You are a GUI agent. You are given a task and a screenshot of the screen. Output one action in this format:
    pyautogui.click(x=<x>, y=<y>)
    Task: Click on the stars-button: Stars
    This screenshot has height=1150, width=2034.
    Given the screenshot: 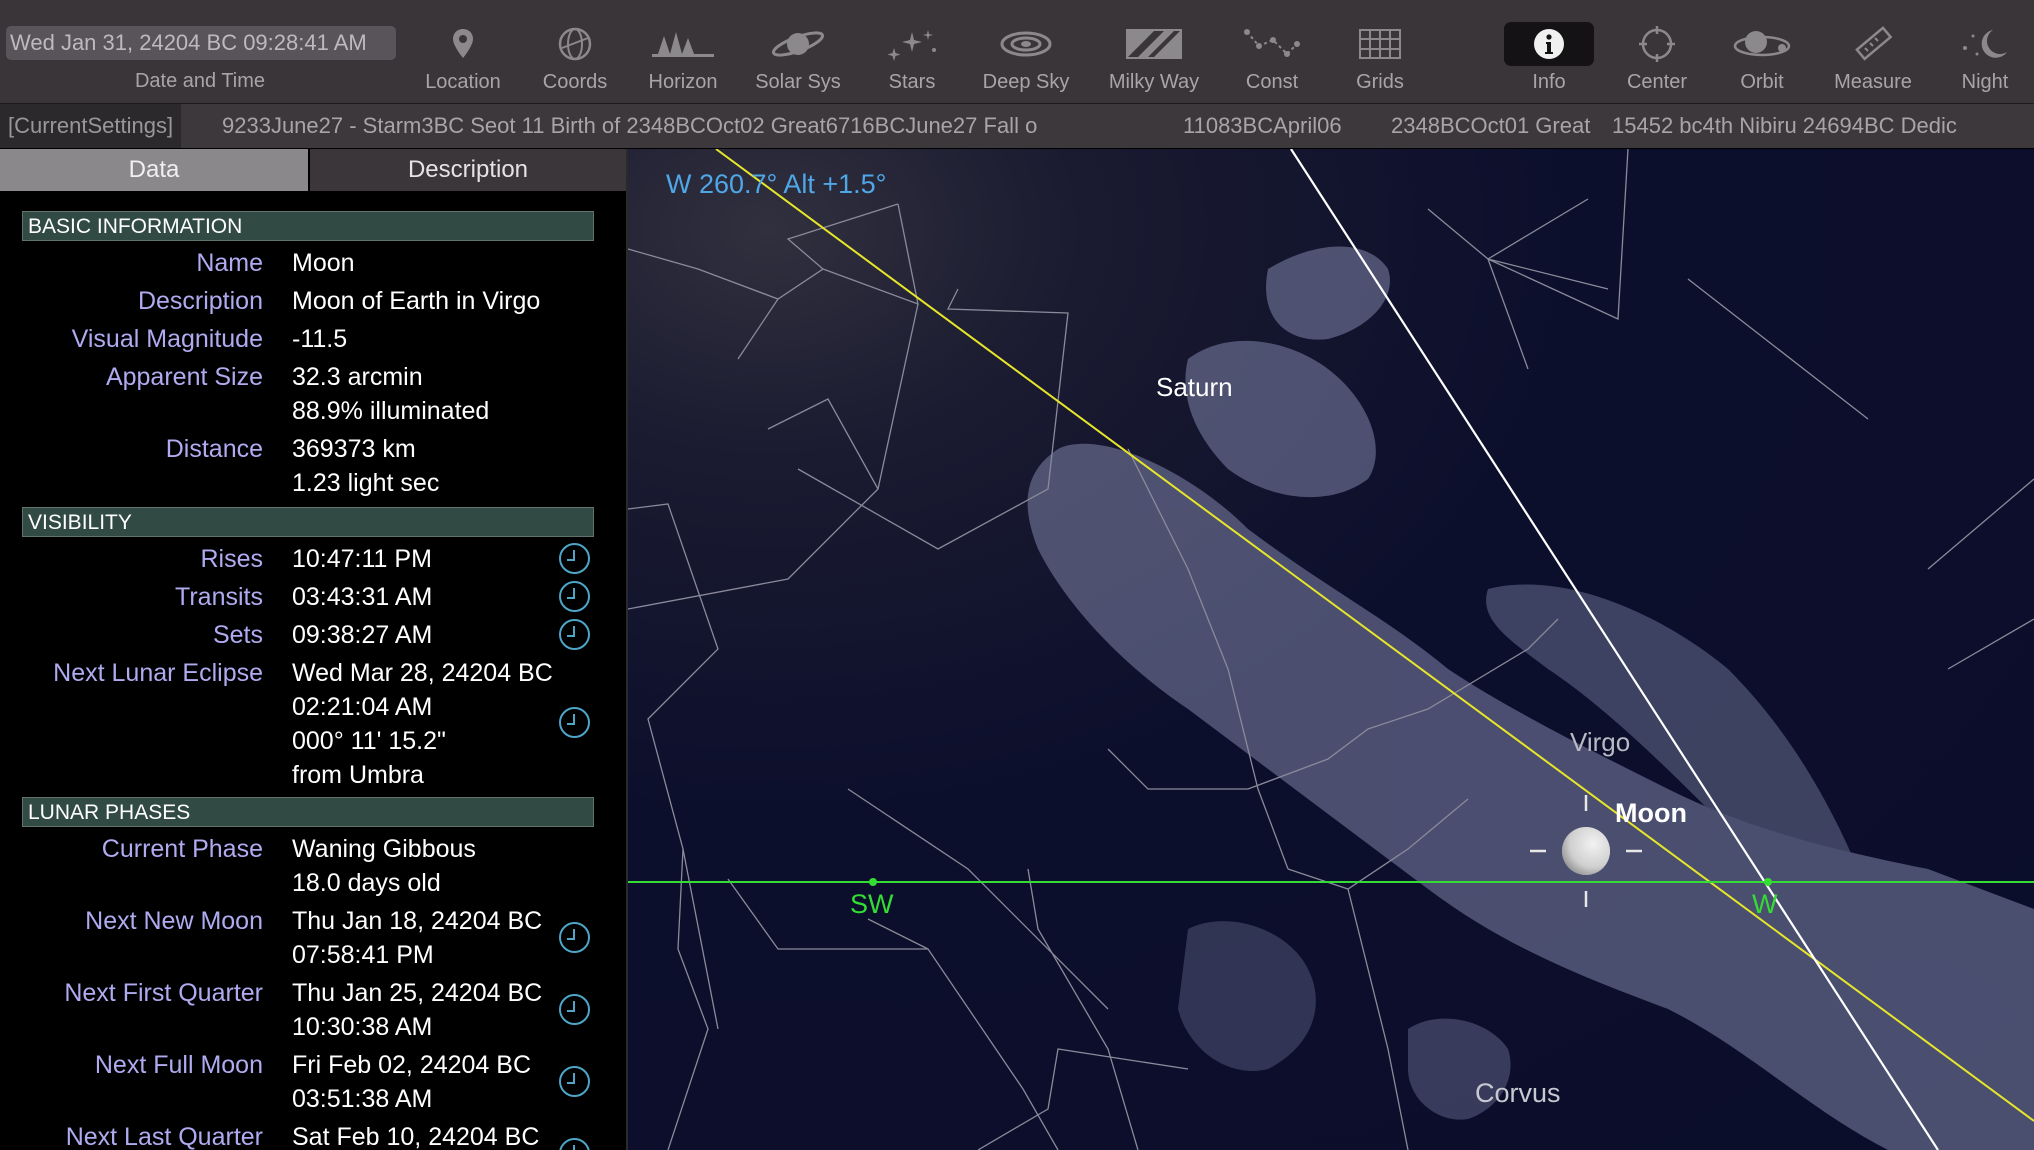 What is the action you would take?
    pyautogui.click(x=912, y=51)
    